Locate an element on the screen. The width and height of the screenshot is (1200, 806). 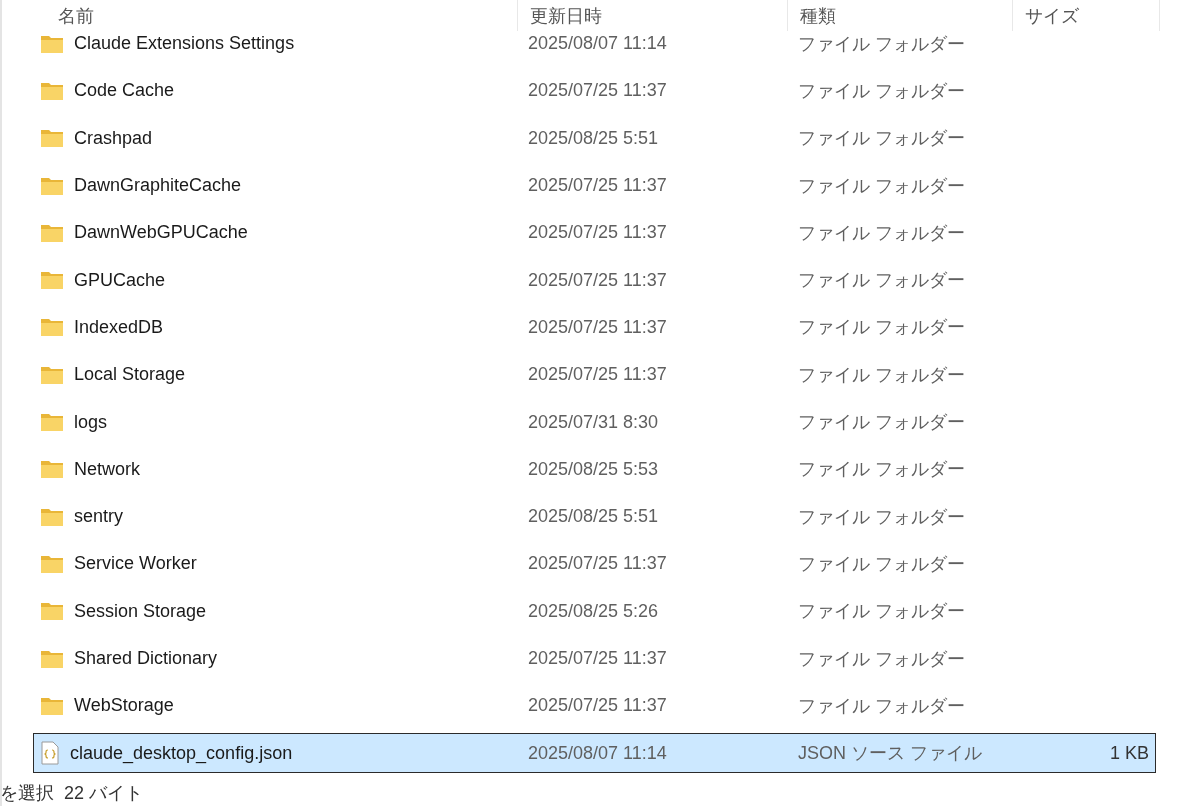
file-size: 1 KB is located at coordinates (1129, 753).